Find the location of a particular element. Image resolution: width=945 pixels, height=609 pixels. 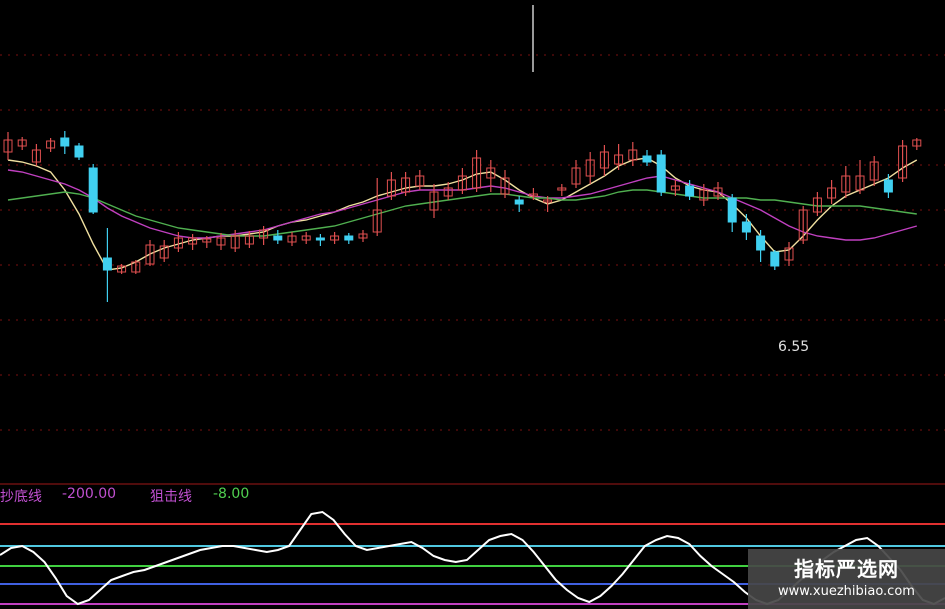

watermark-title: 指标严选网 is located at coordinates (846, 569).